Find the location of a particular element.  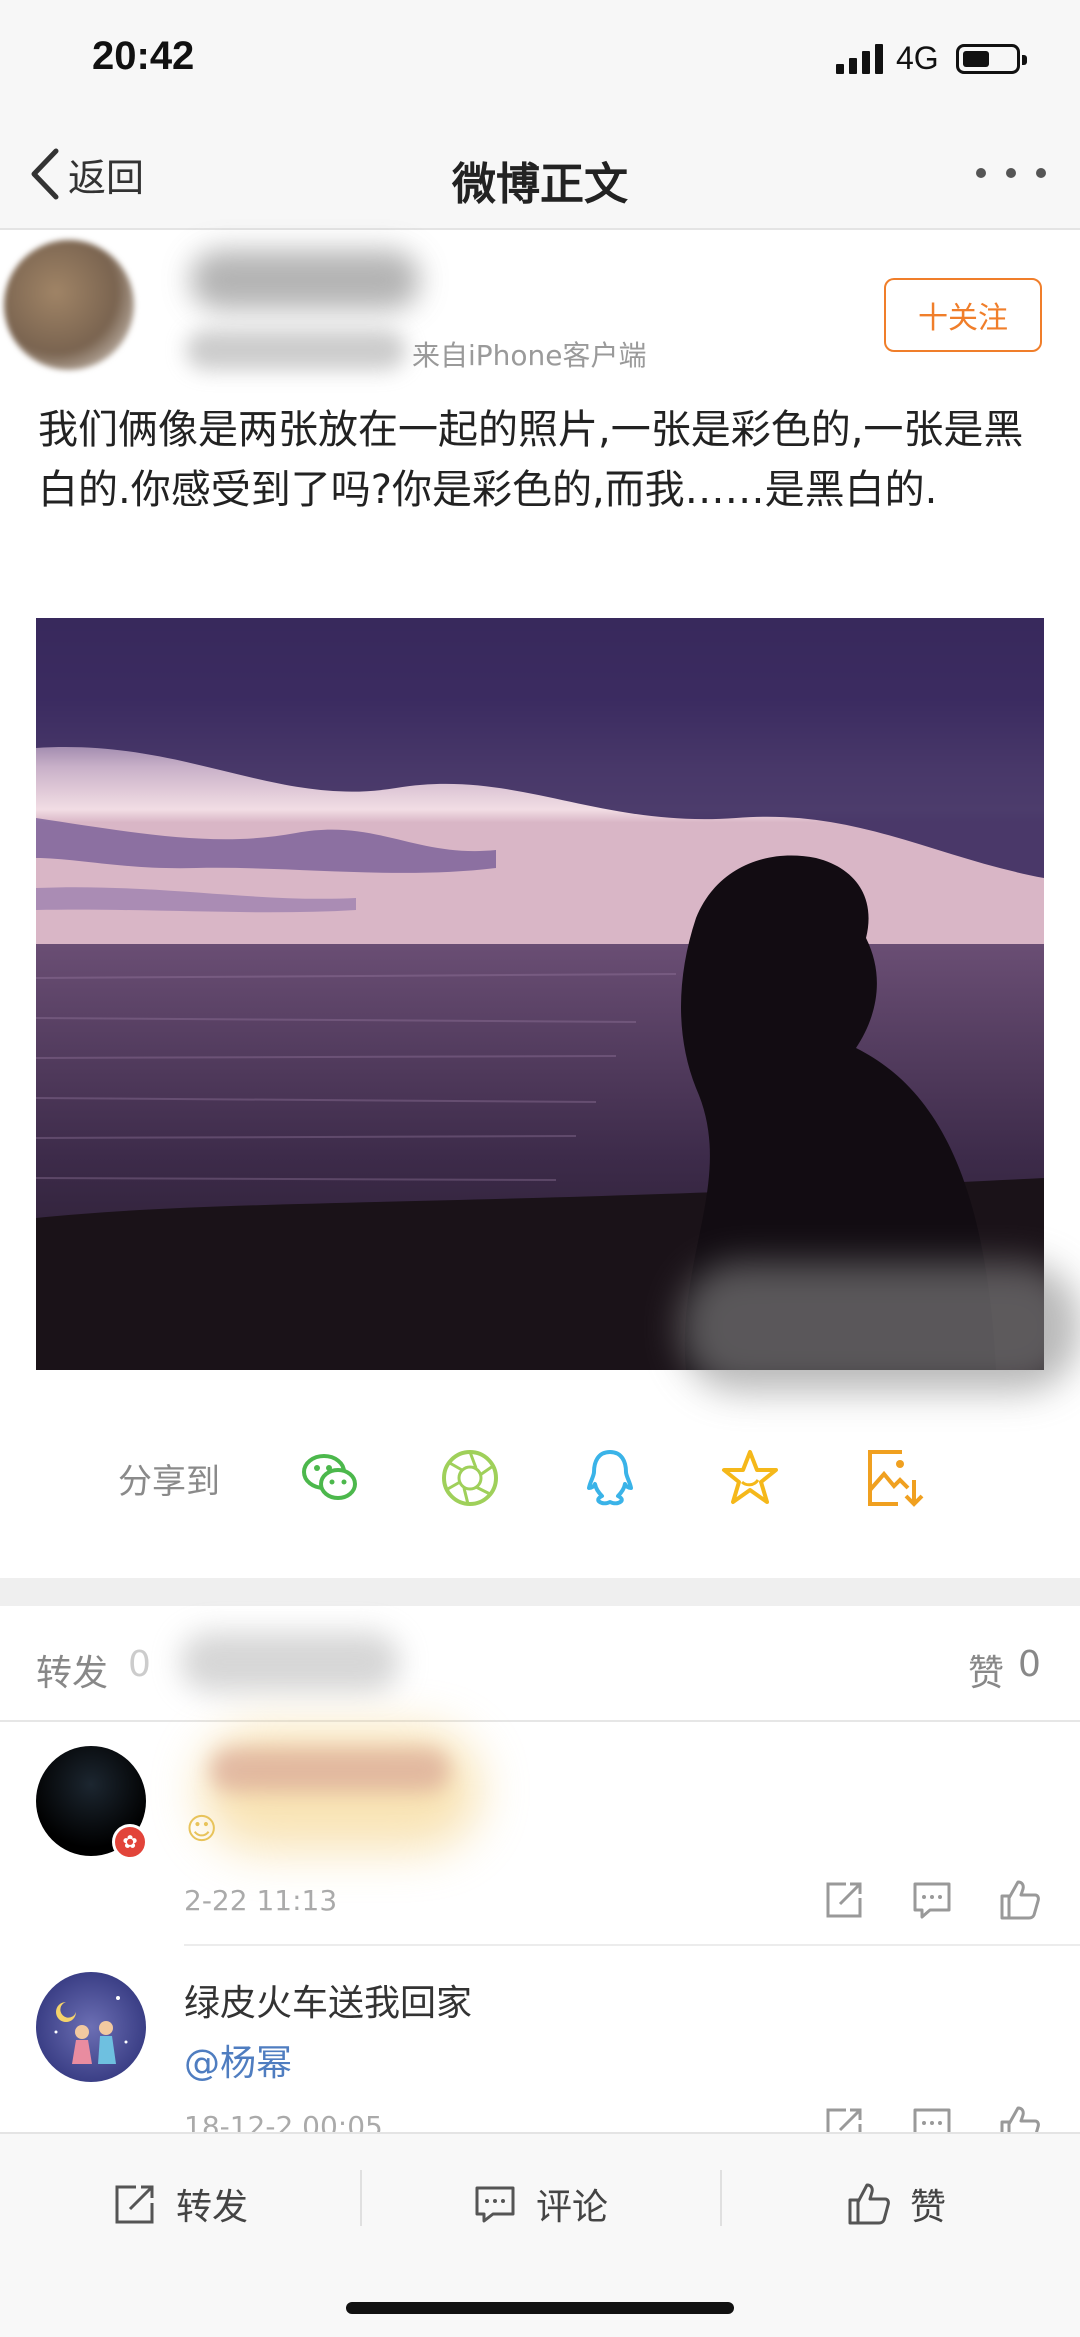

more-options-button is located at coordinates (1011, 173).